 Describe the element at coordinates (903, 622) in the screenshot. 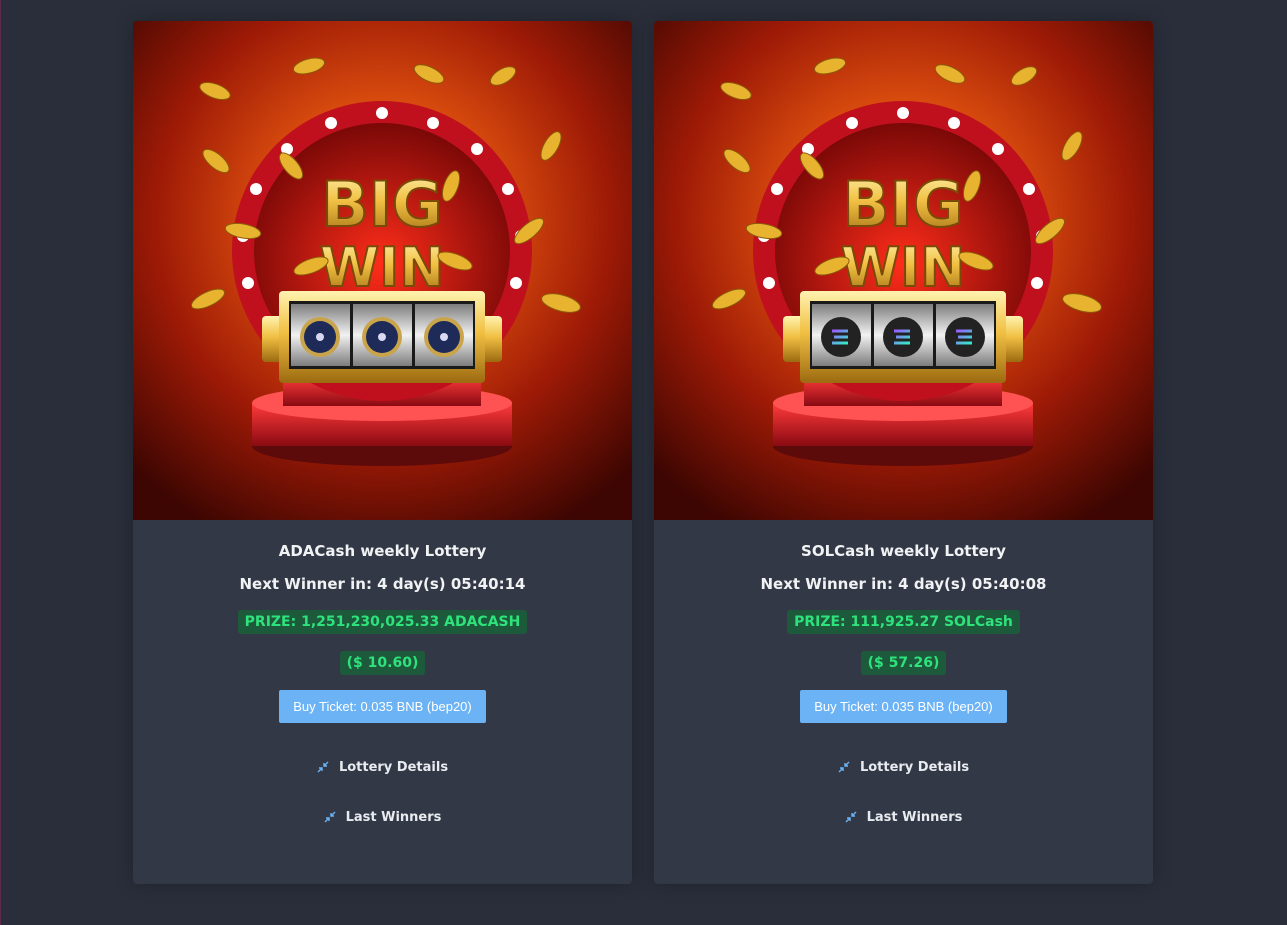

I see `prize-badge: PRIZE: 111,925.27 SOLCash` at that location.